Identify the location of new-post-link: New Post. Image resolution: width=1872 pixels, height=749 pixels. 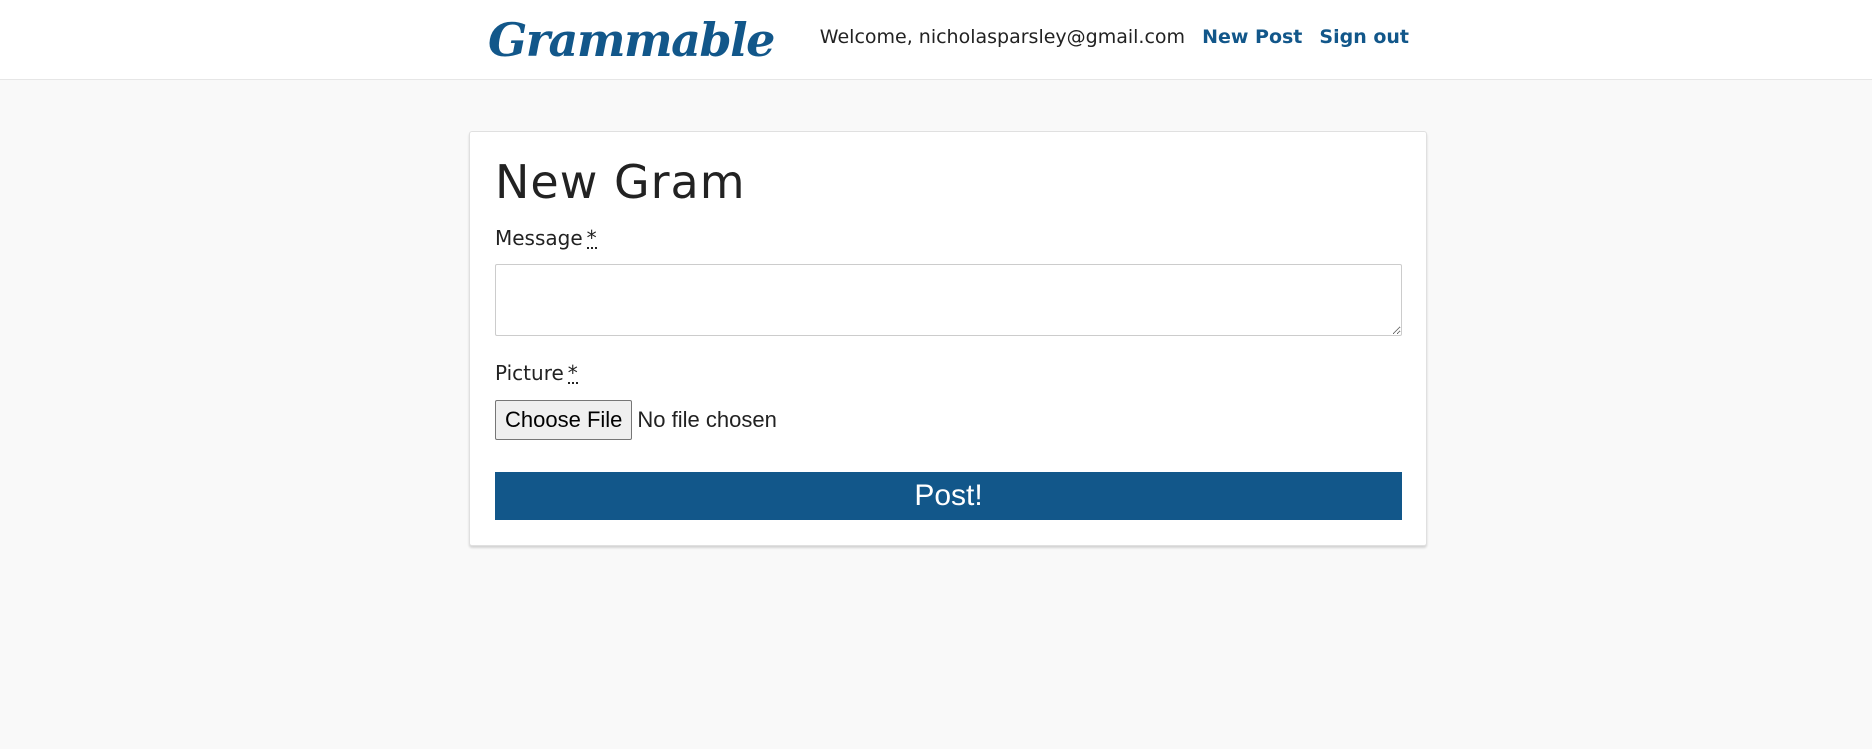
(1252, 37).